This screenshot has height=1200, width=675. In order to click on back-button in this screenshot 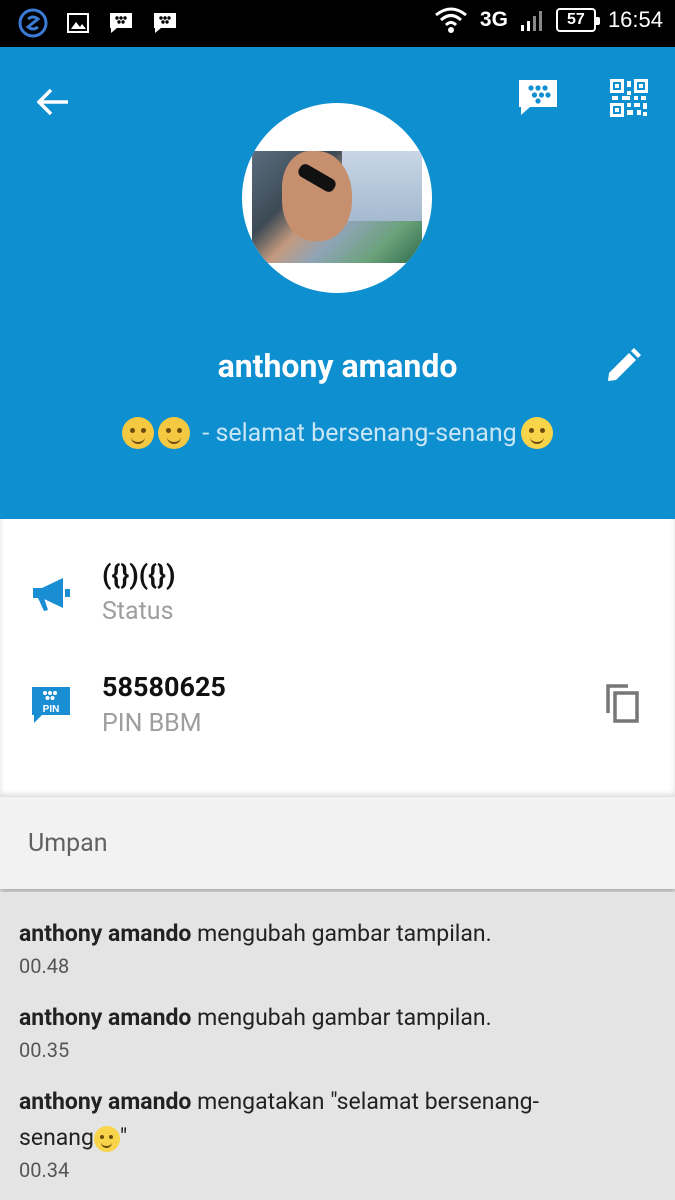, I will do `click(53, 102)`.